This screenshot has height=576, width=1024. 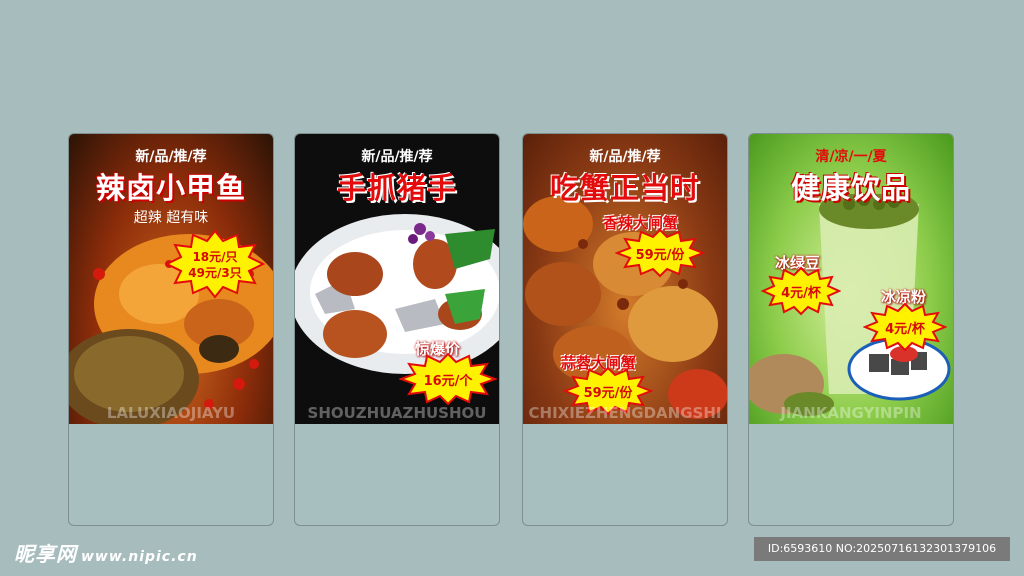 What do you see at coordinates (660, 255) in the screenshot?
I see `item-1-price: 59元/份` at bounding box center [660, 255].